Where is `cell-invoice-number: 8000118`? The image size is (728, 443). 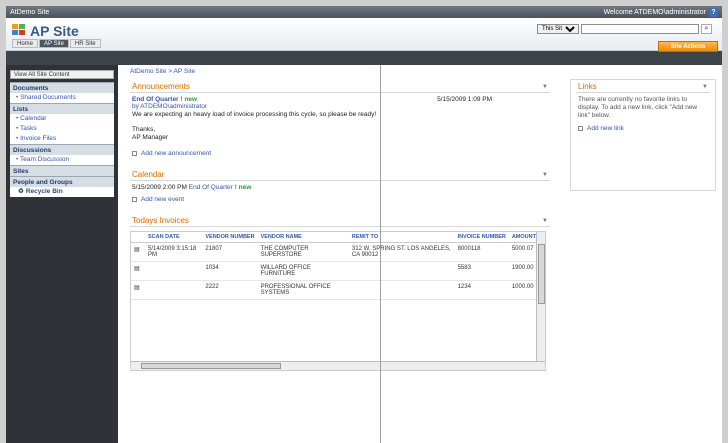
cell-invoice-number: 8000118 is located at coordinates (481, 252).